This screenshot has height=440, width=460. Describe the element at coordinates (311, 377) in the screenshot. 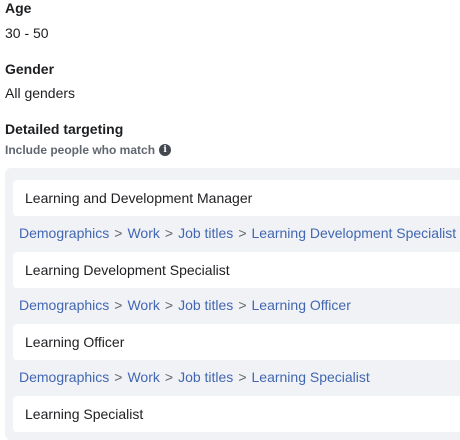

I see `breadcrumb-link: Learning Specialist` at that location.